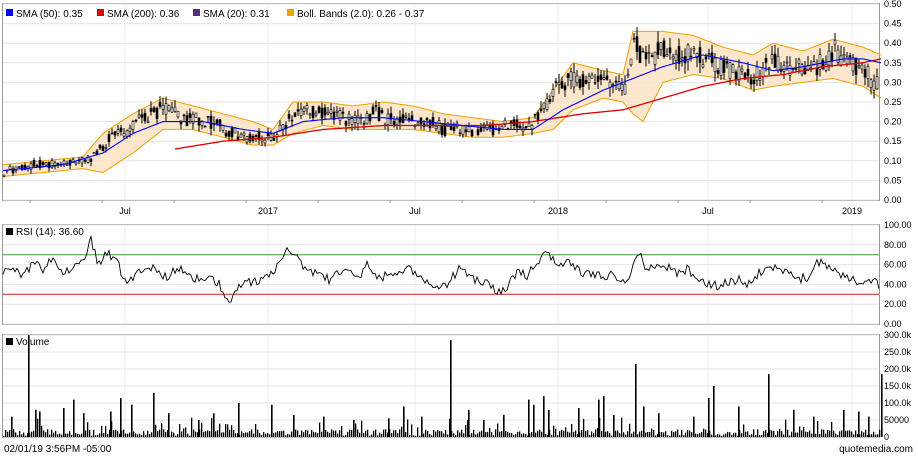 The height and width of the screenshot is (458, 918). What do you see at coordinates (893, 141) in the screenshot?
I see `price-y-tick: 0.15` at bounding box center [893, 141].